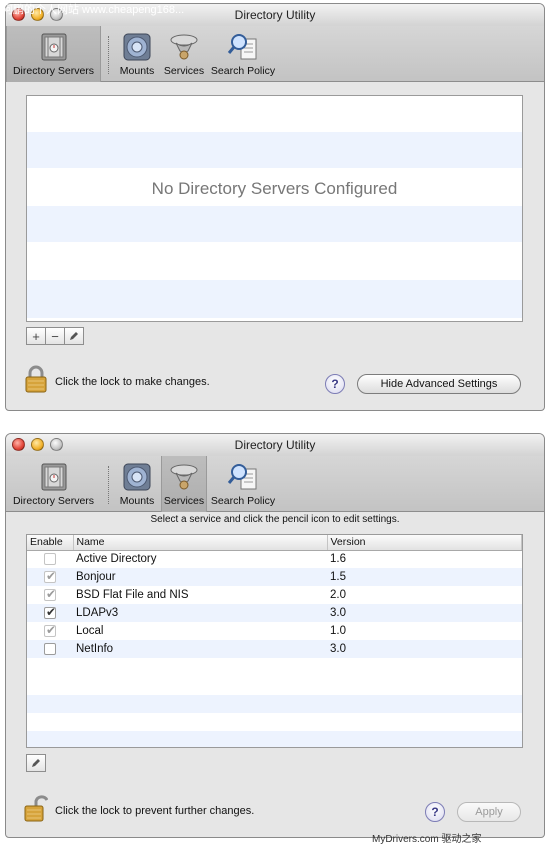 The image size is (550, 850). I want to click on lock-message: Click the lock to make changes., so click(132, 382).